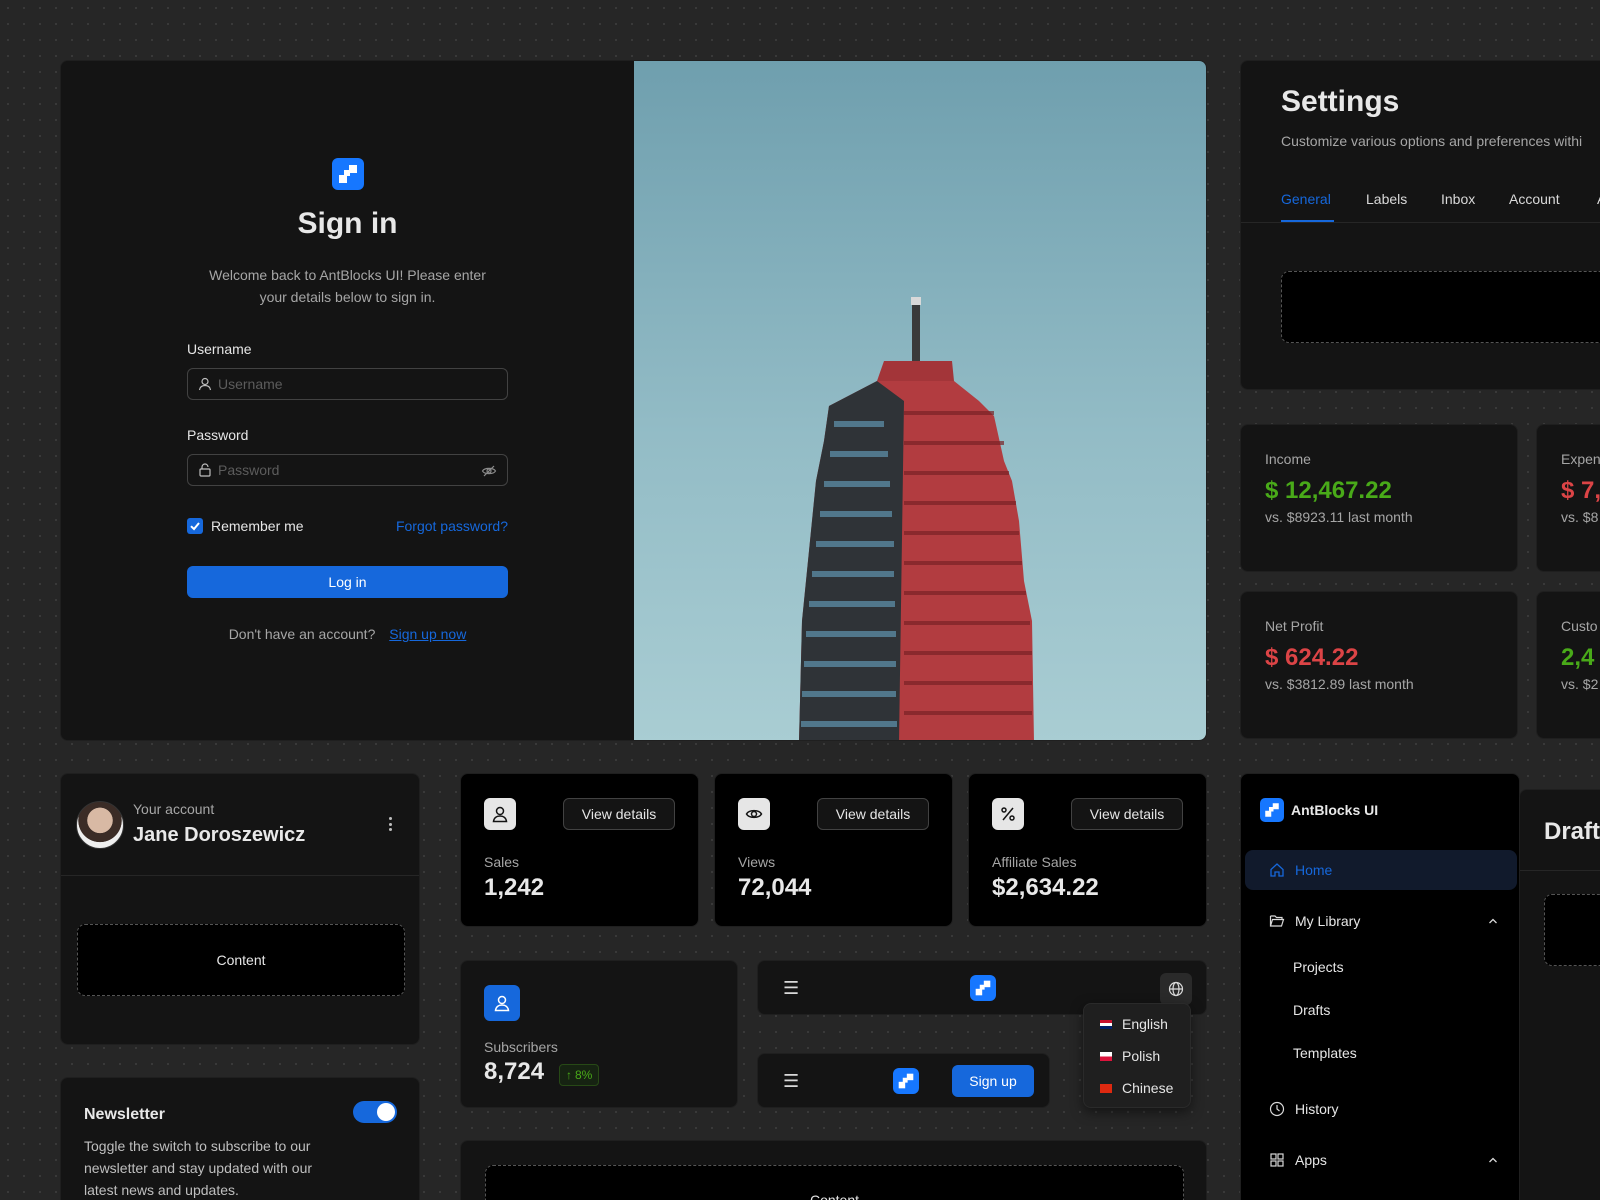 This screenshot has width=1600, height=1200. Describe the element at coordinates (302, 634) in the screenshot. I see `no-account-text: Don't have an account?` at that location.